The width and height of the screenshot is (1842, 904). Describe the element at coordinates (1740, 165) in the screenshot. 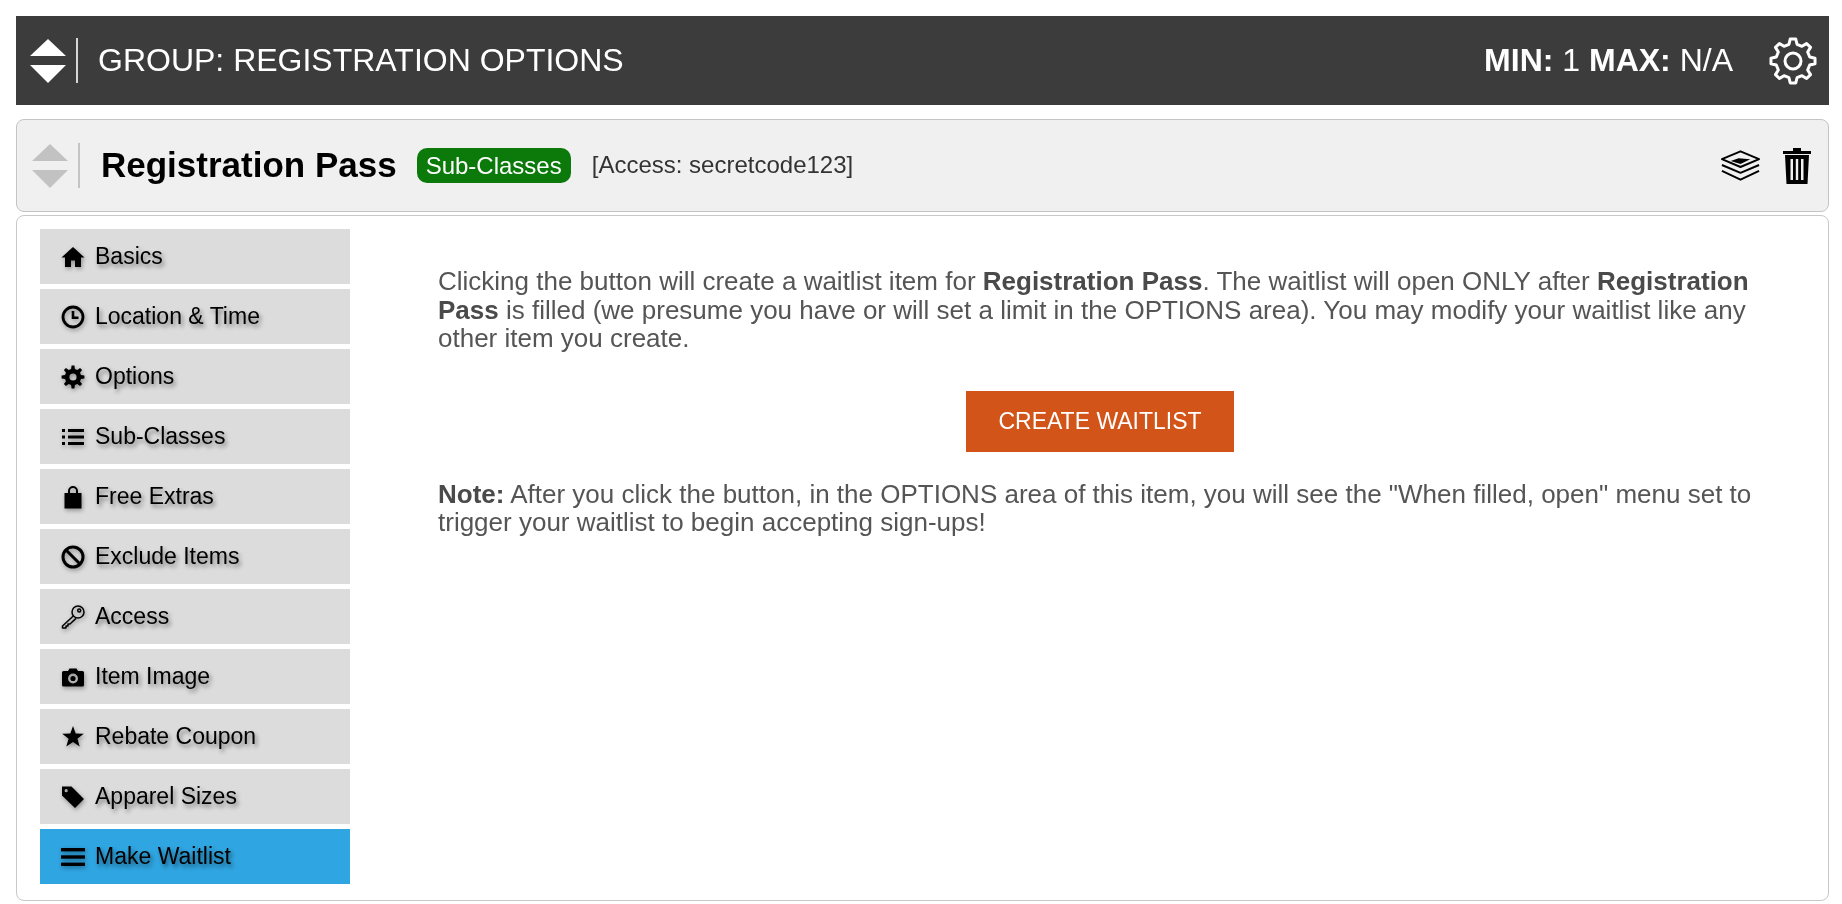

I see `layers-icon` at that location.